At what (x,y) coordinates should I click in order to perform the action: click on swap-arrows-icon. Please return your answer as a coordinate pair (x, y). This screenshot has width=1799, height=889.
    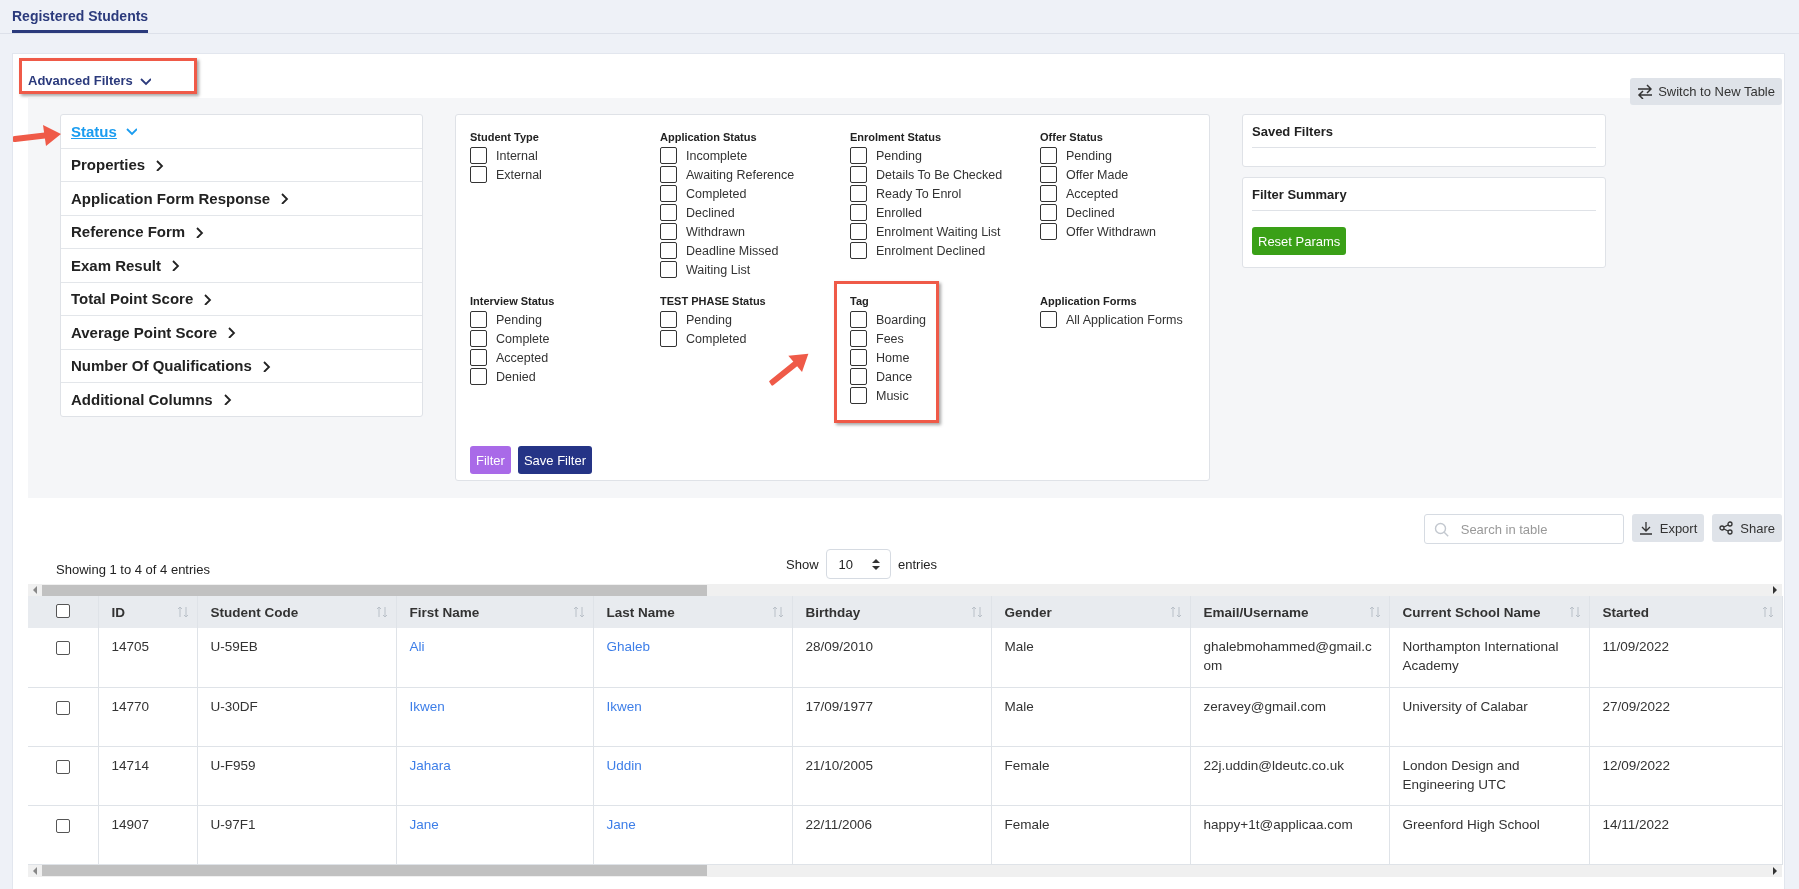
    Looking at the image, I should click on (1645, 91).